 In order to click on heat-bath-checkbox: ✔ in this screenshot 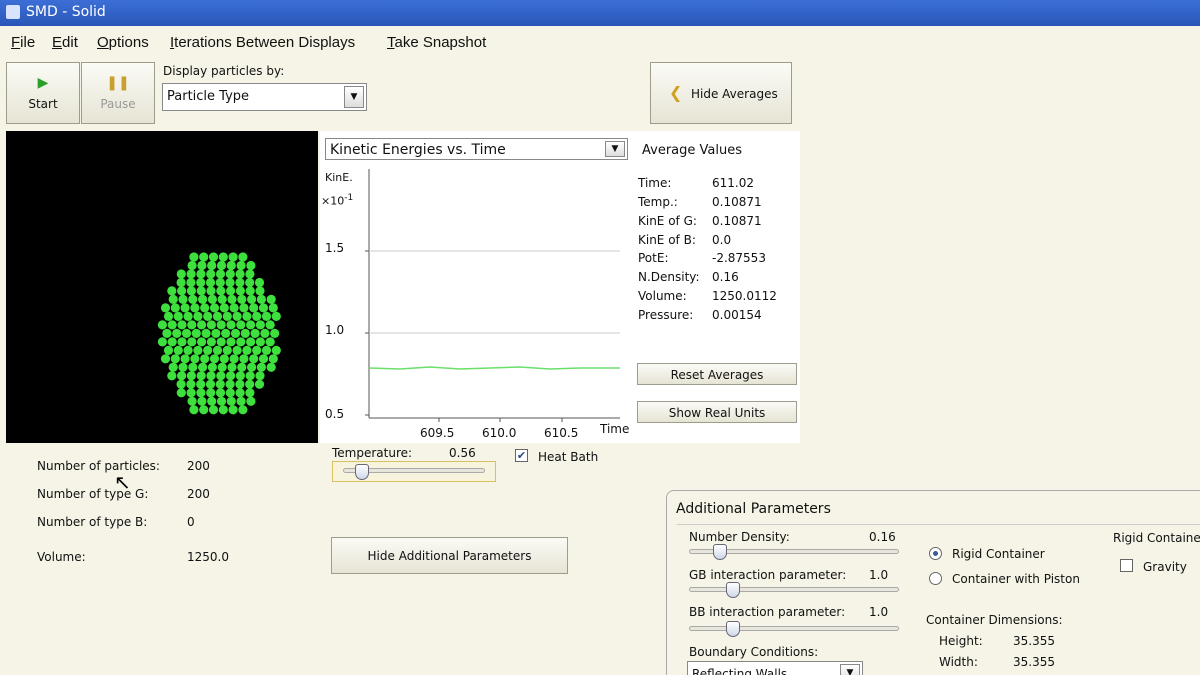, I will do `click(521, 455)`.